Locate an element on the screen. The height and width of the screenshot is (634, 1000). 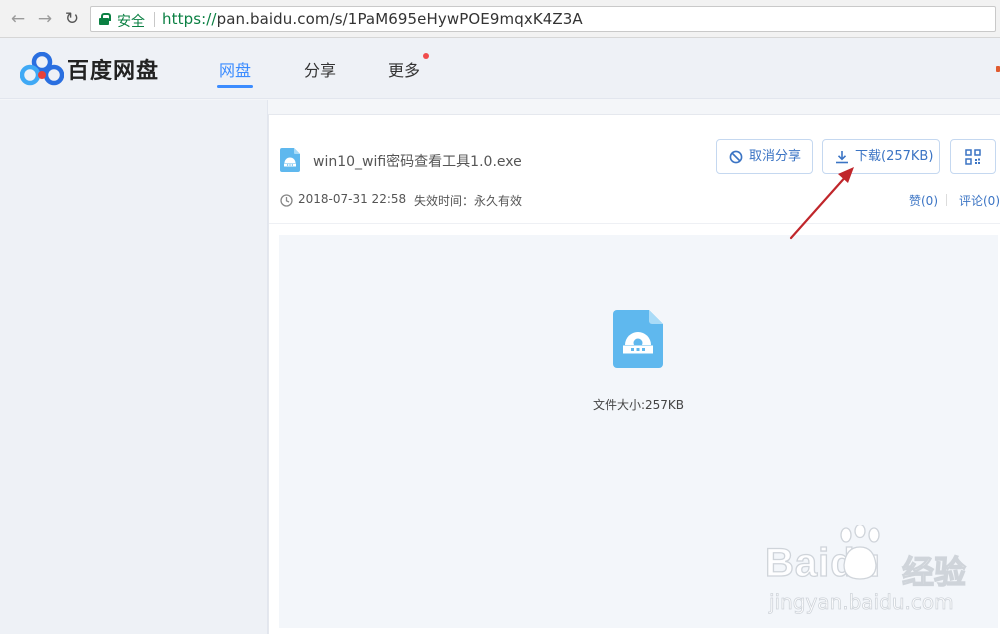
qr-code-icon is located at coordinates (973, 157).